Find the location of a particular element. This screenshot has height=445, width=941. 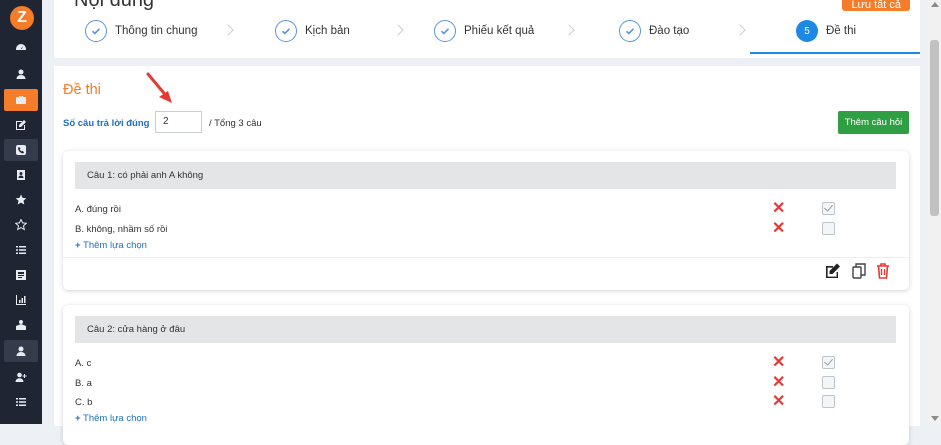

phone-icon is located at coordinates (21, 150).